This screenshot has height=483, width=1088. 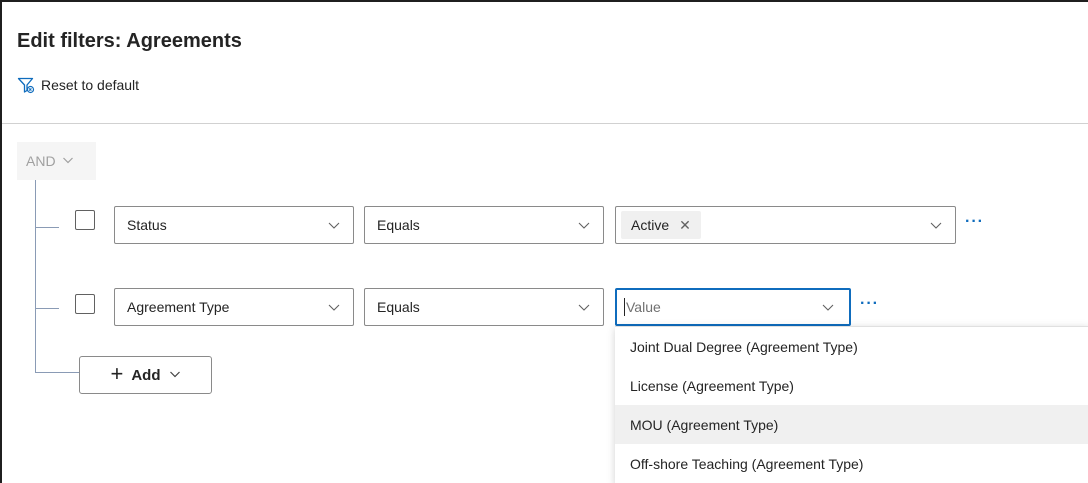 I want to click on value-input: Value, so click(x=733, y=307).